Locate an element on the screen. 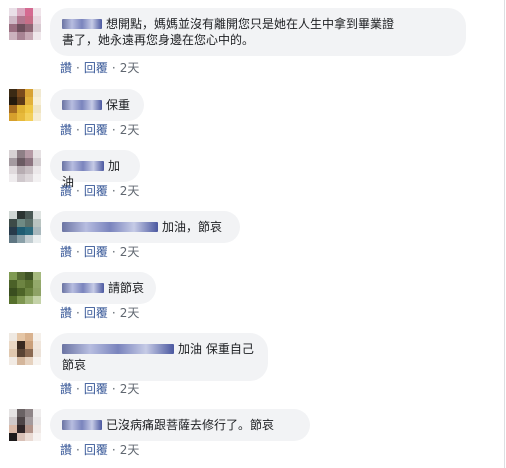 This screenshot has width=506, height=468. comment-bubble: 已沒病痛跟菩薩去修行了。節哀 is located at coordinates (180, 425).